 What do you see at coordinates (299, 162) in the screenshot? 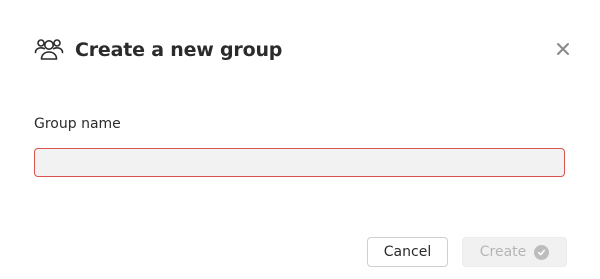
I see `group-name-input` at bounding box center [299, 162].